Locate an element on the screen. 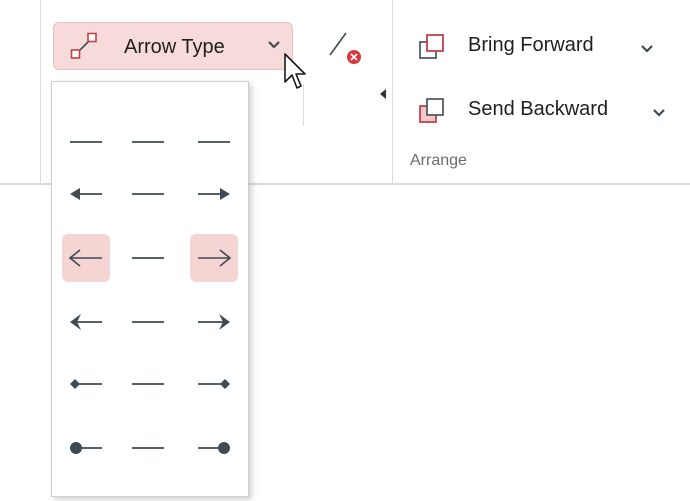 This screenshot has width=690, height=501. arrow-type-button: Arrow Type is located at coordinates (173, 46).